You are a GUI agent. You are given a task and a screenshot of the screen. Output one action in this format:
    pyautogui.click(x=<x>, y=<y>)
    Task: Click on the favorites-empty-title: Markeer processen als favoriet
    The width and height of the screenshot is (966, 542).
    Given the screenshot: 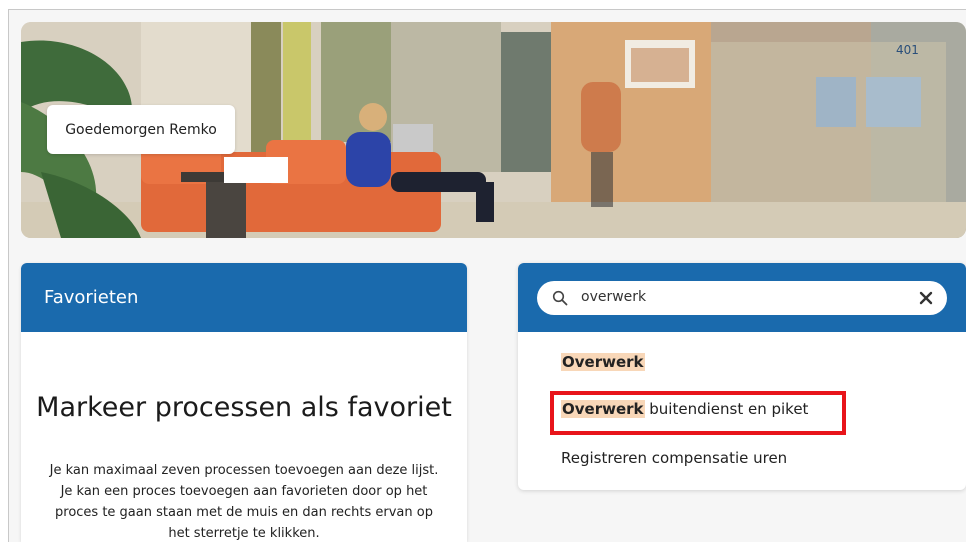 What is the action you would take?
    pyautogui.click(x=244, y=407)
    